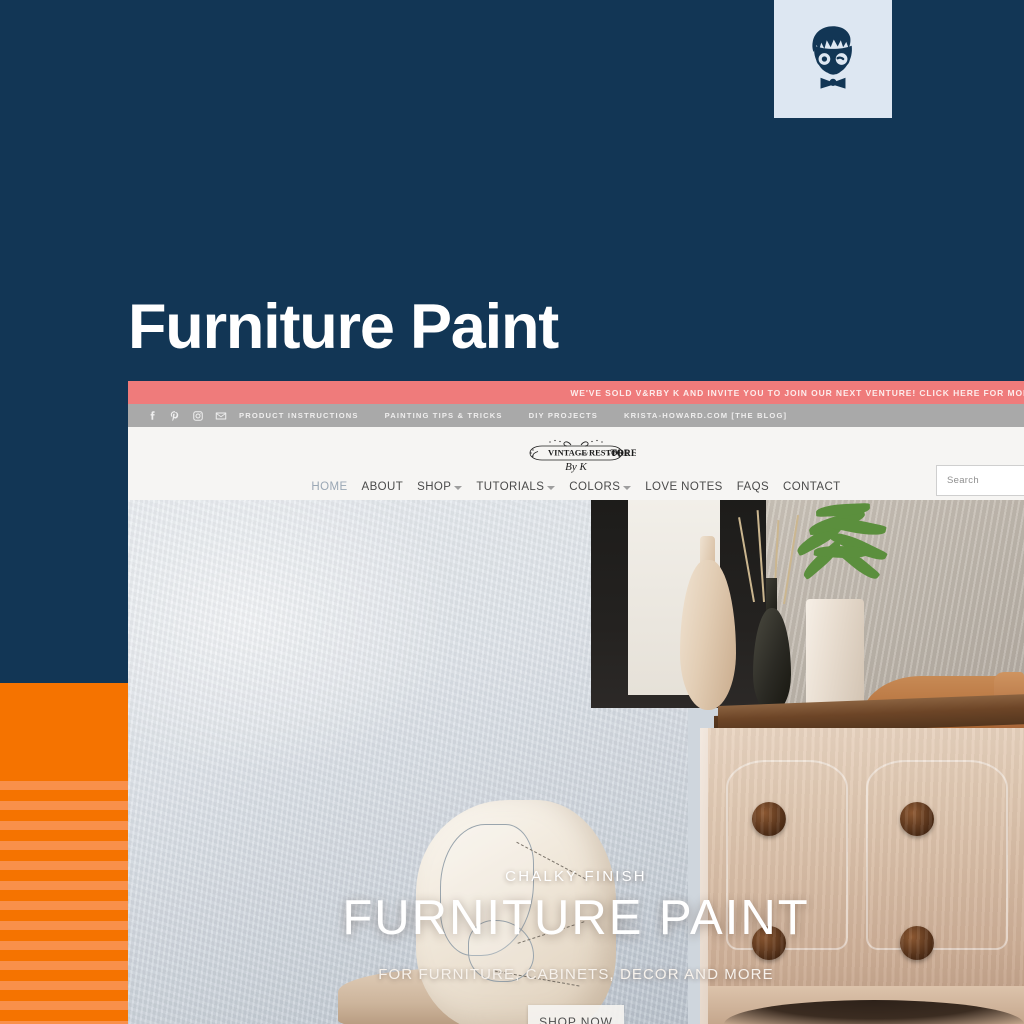 This screenshot has height=1024, width=1024. What do you see at coordinates (576, 467) in the screenshot?
I see `svg-text: By K` at bounding box center [576, 467].